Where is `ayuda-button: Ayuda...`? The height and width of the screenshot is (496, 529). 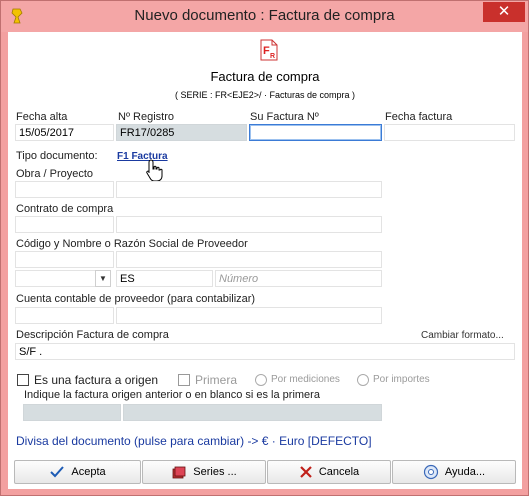
ayuda-button: Ayuda... is located at coordinates (454, 472).